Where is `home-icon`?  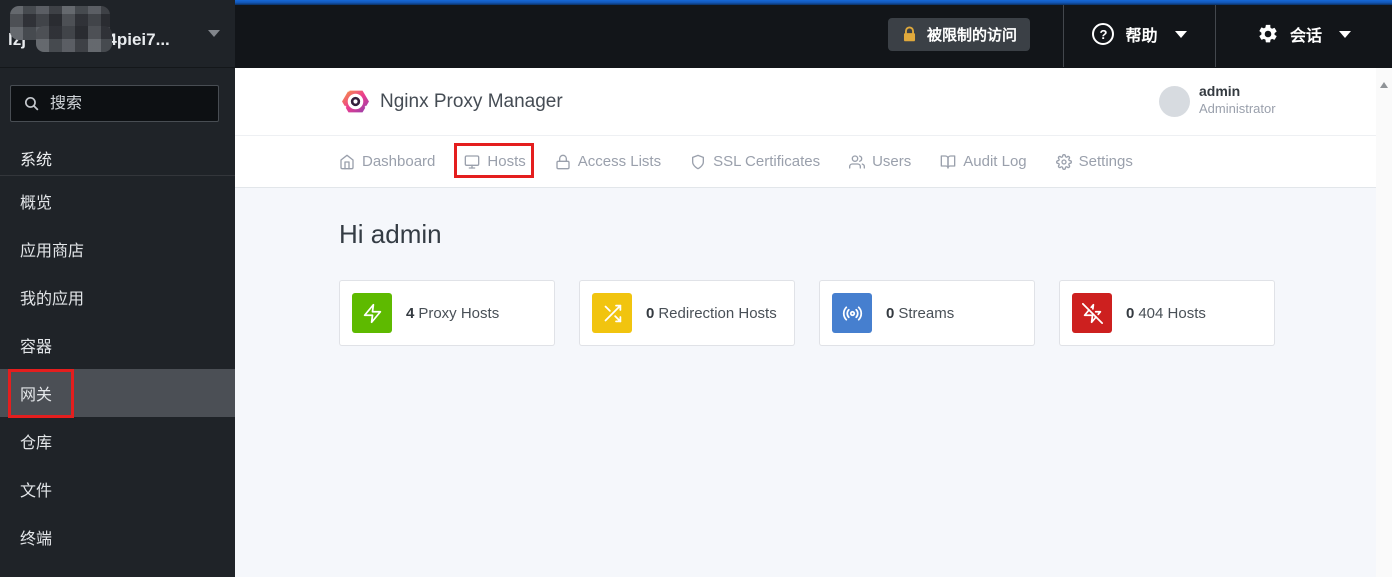
home-icon is located at coordinates (347, 161).